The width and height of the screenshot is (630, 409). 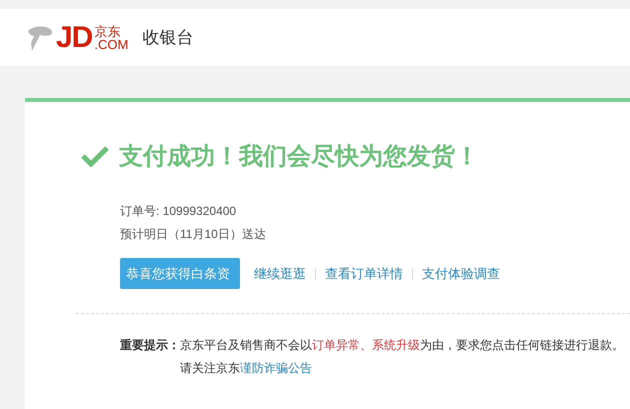 What do you see at coordinates (364, 273) in the screenshot?
I see `action-link: 查看订单详情` at bounding box center [364, 273].